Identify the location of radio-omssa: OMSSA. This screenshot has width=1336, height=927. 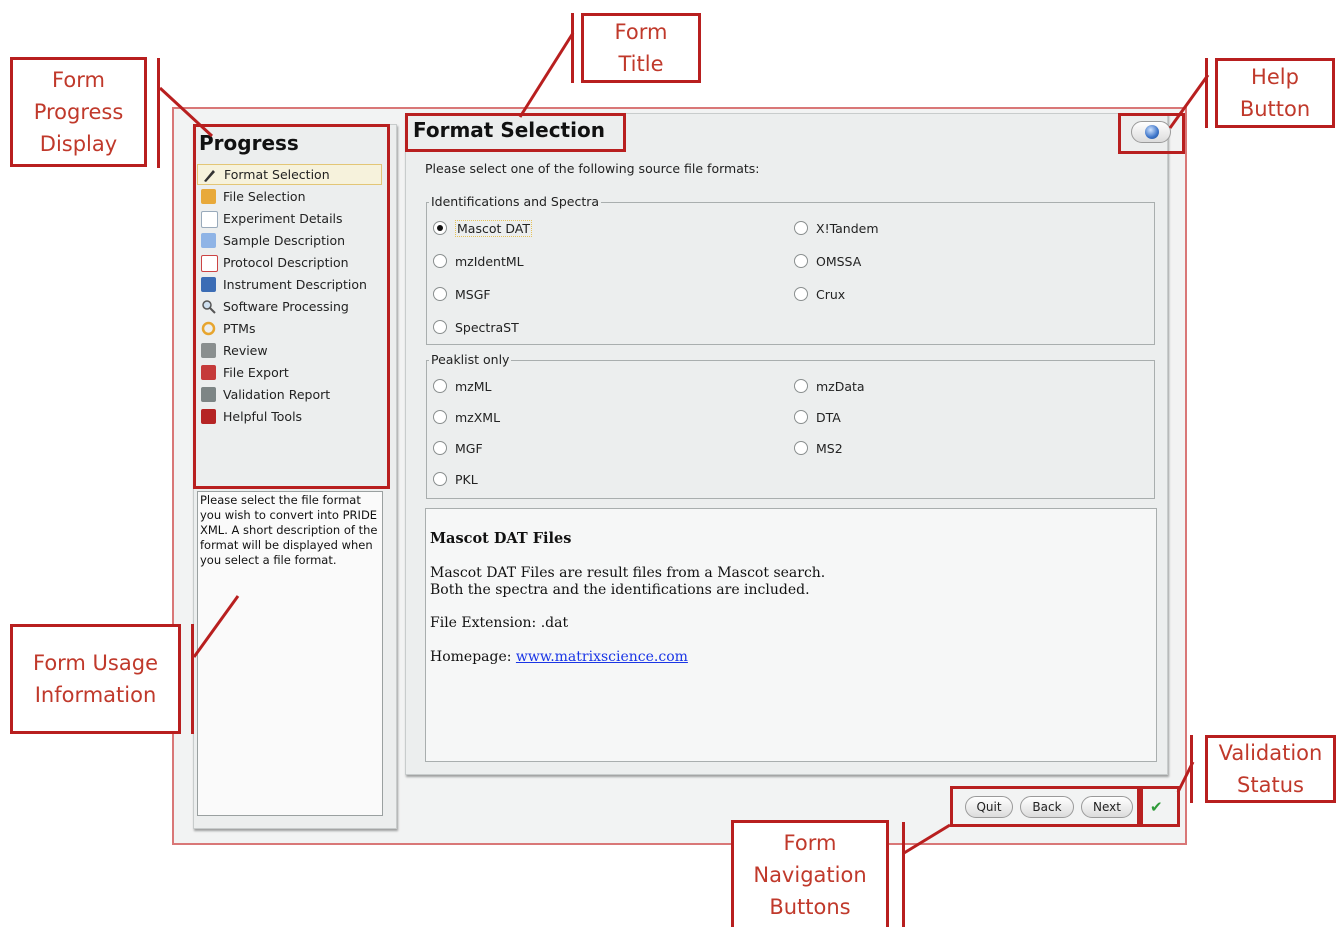
(827, 261).